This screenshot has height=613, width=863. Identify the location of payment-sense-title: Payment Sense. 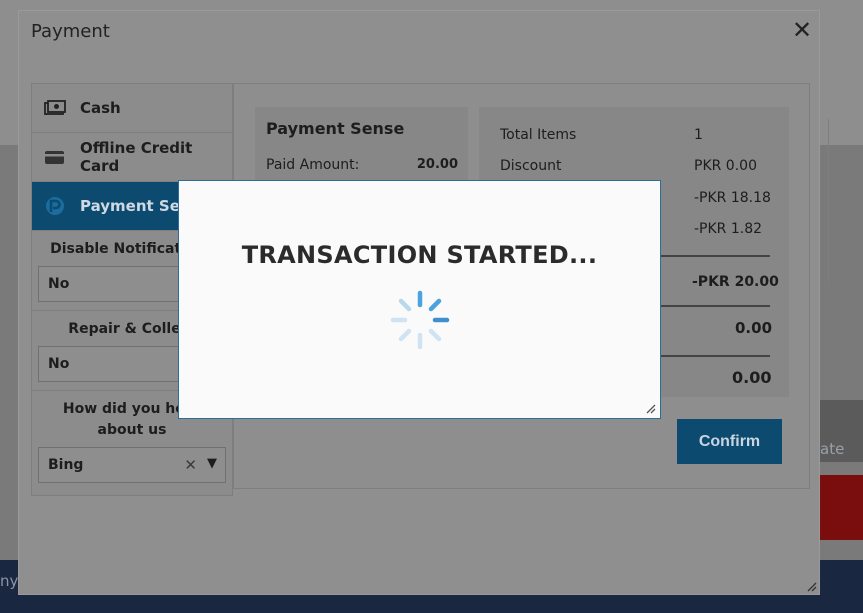
(335, 128).